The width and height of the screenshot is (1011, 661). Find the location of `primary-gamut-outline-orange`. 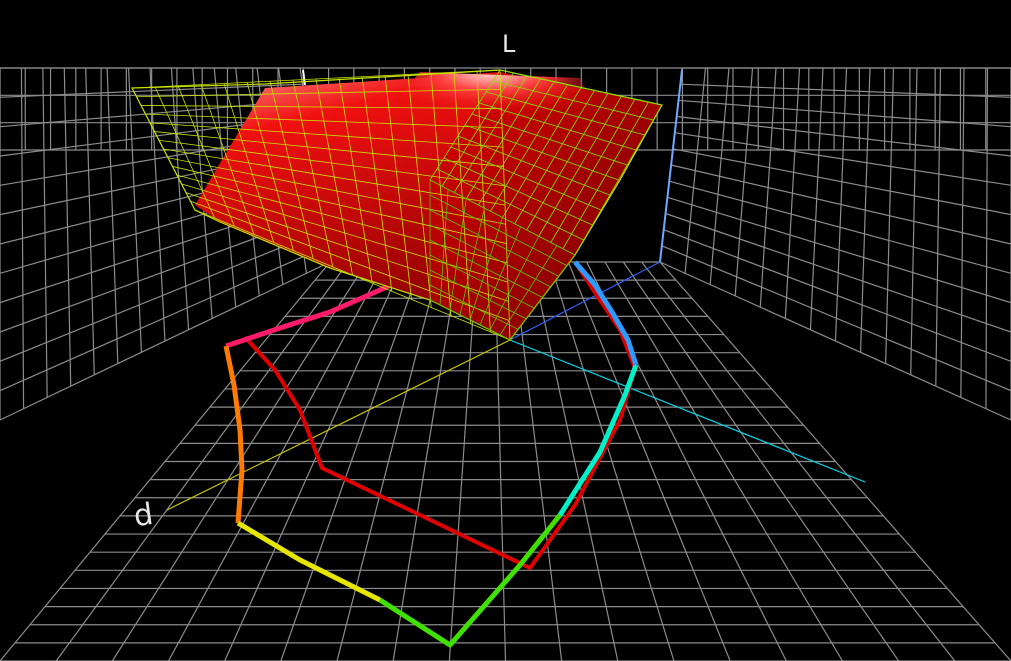

primary-gamut-outline-orange is located at coordinates (234, 434).